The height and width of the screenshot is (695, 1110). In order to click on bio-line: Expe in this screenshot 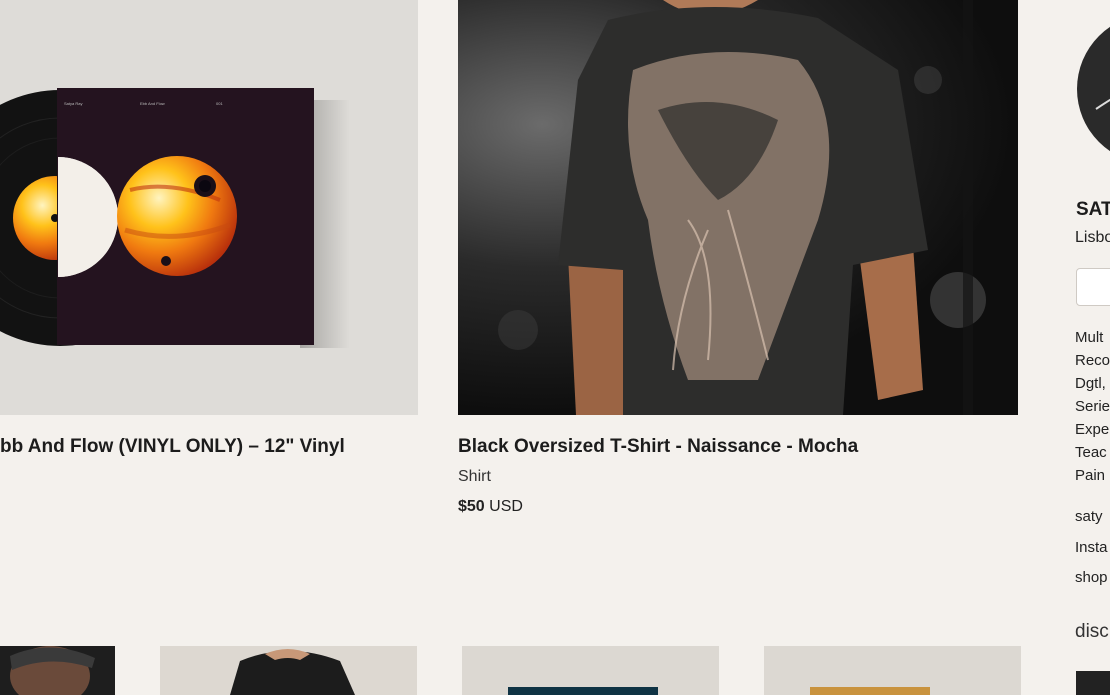, I will do `click(1092, 429)`.